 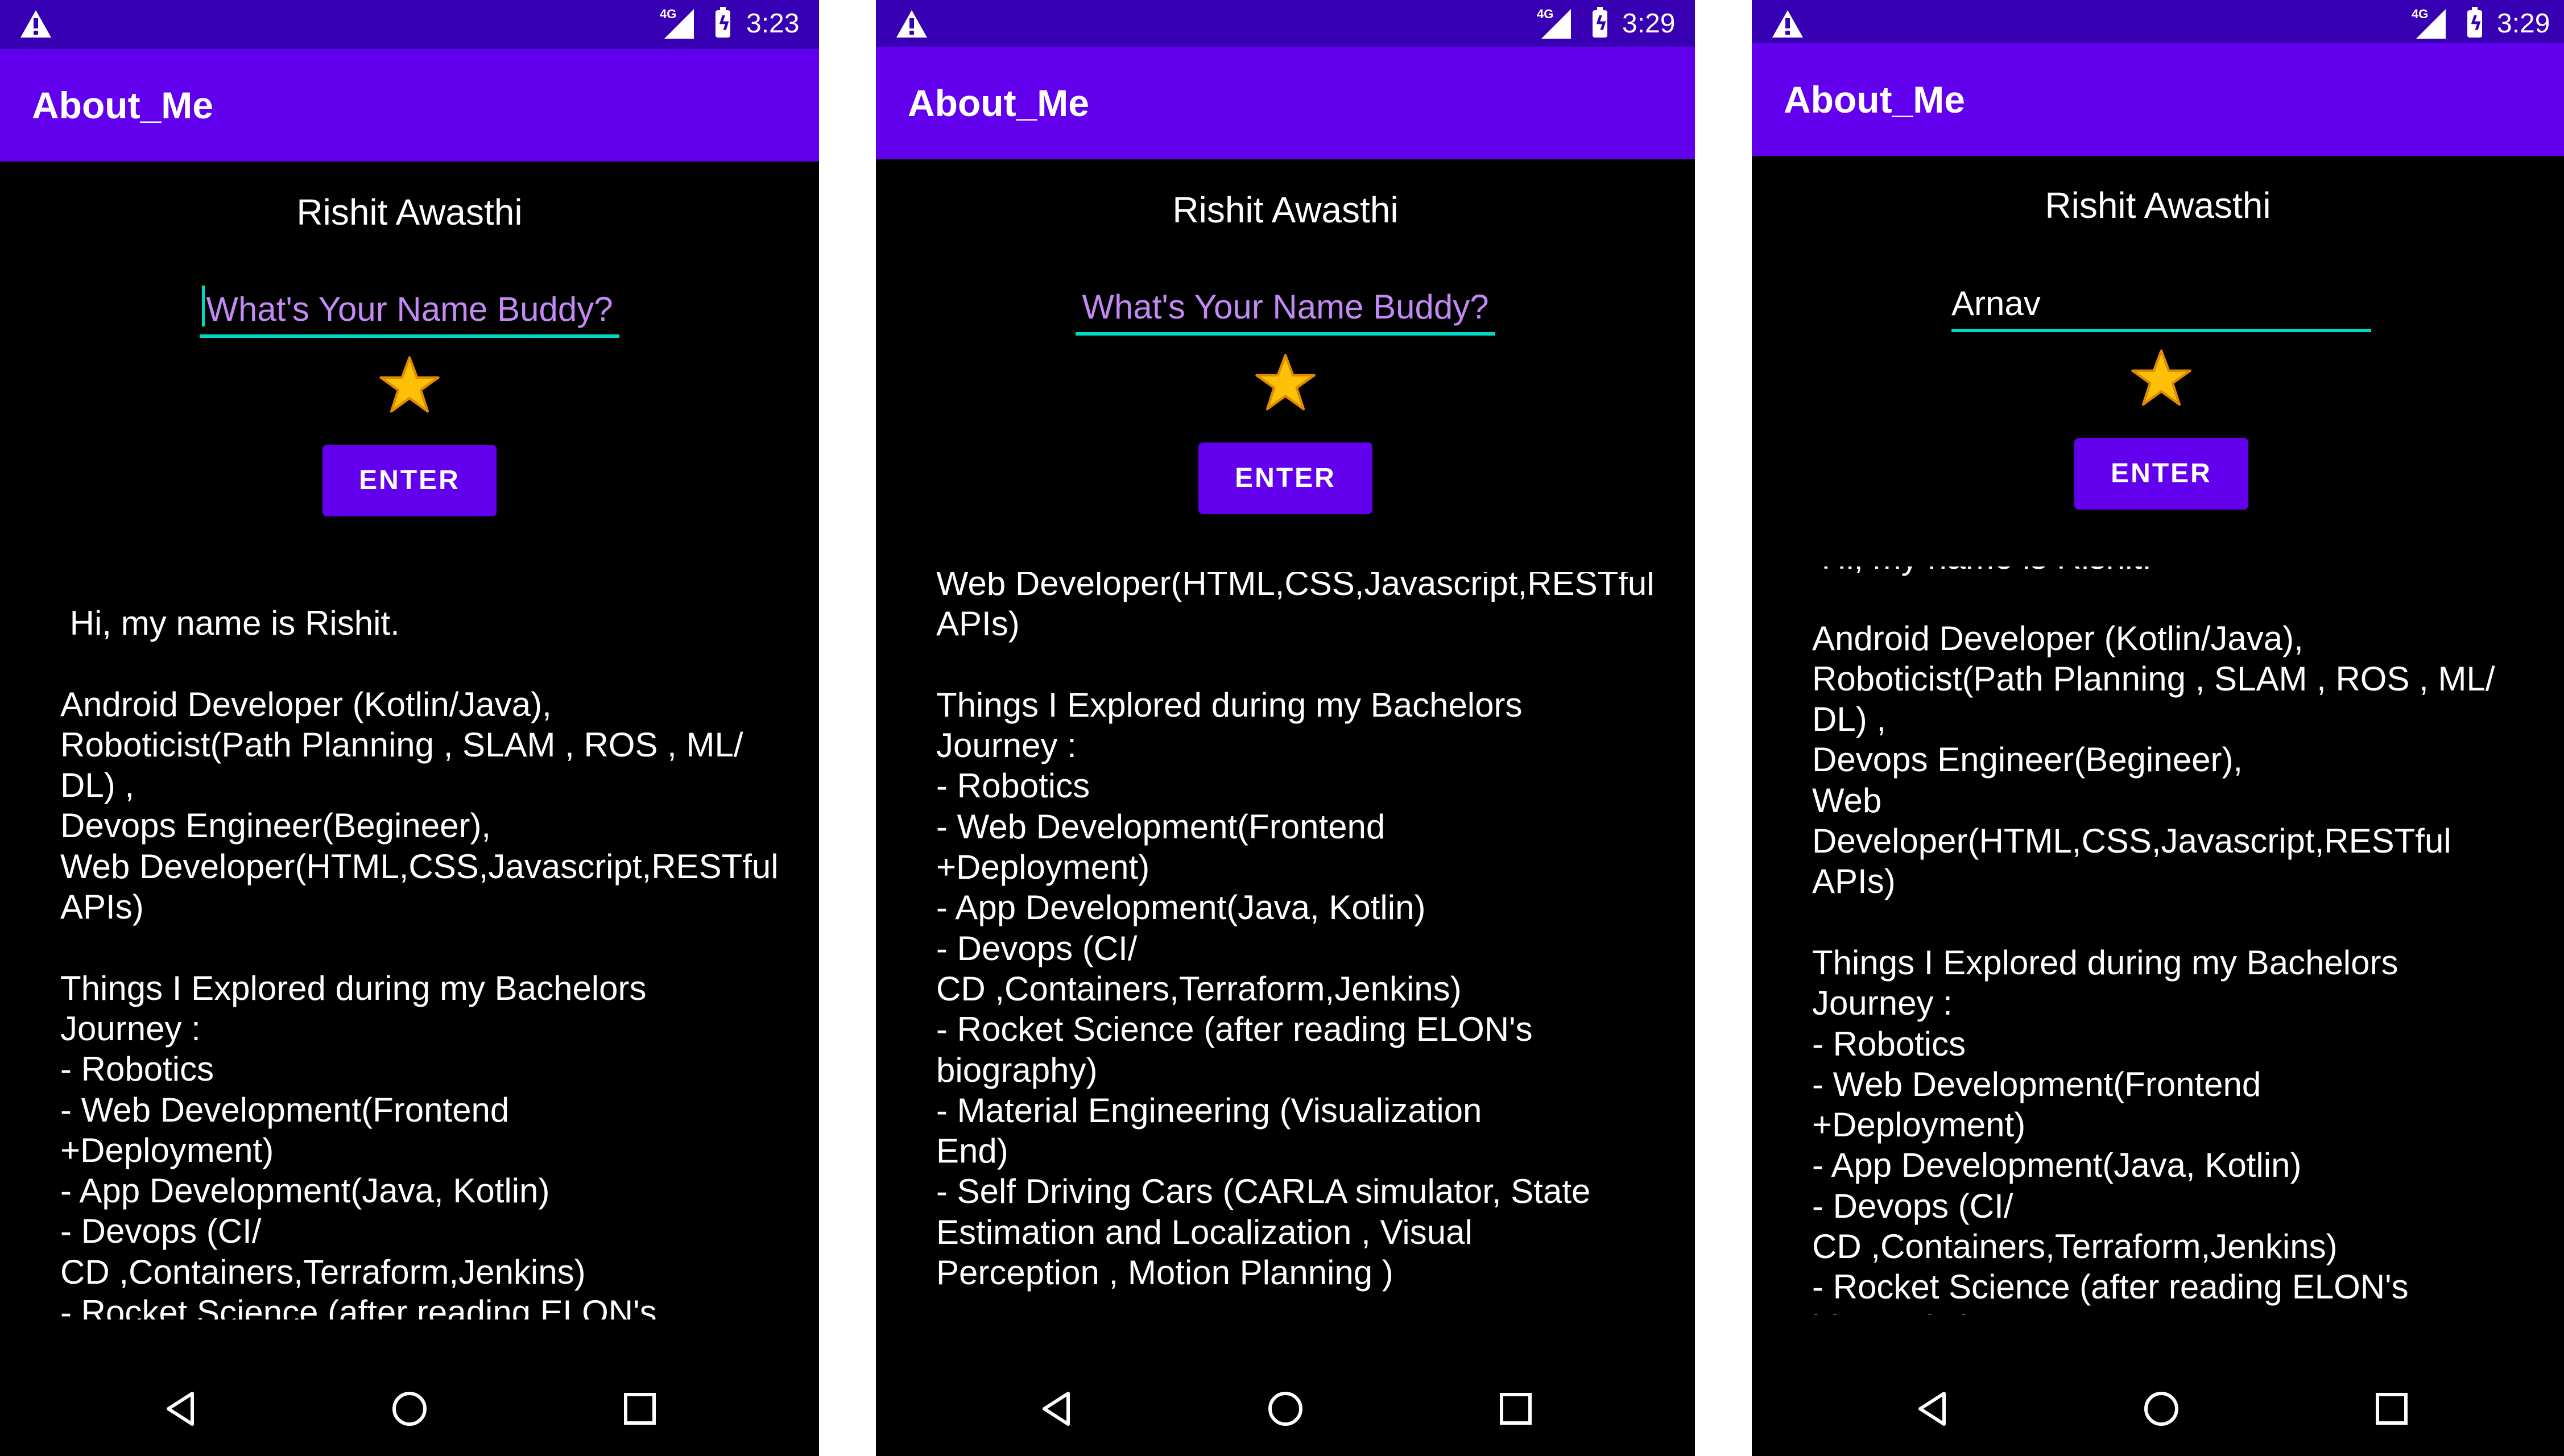 What do you see at coordinates (1996, 303) in the screenshot?
I see `name-input-value: Arnav` at bounding box center [1996, 303].